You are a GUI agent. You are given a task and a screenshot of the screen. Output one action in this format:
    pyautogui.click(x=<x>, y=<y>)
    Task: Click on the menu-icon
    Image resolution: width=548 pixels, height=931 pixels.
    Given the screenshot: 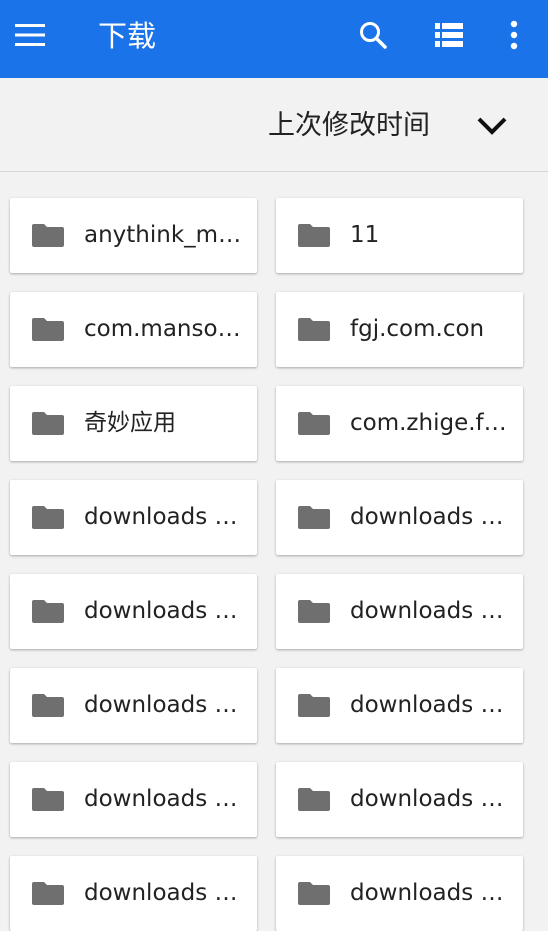 What is the action you would take?
    pyautogui.click(x=30, y=35)
    